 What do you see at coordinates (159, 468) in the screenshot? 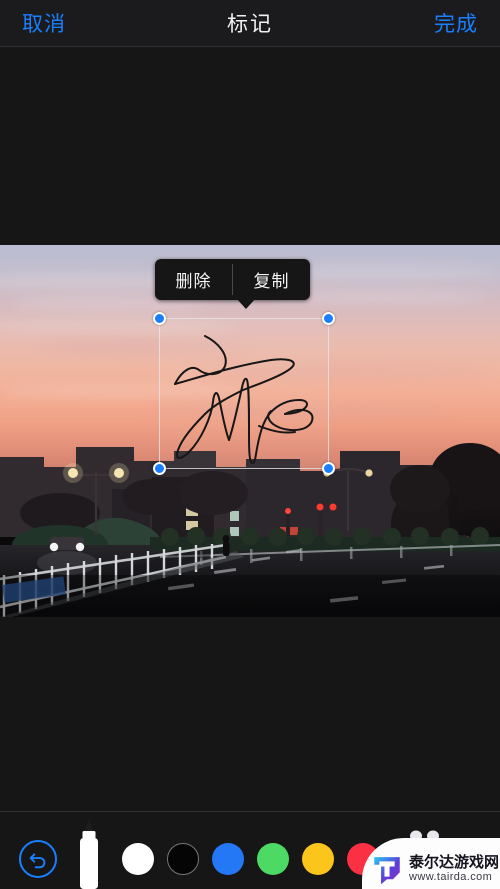
I see `resize-handle-bottom-left` at bounding box center [159, 468].